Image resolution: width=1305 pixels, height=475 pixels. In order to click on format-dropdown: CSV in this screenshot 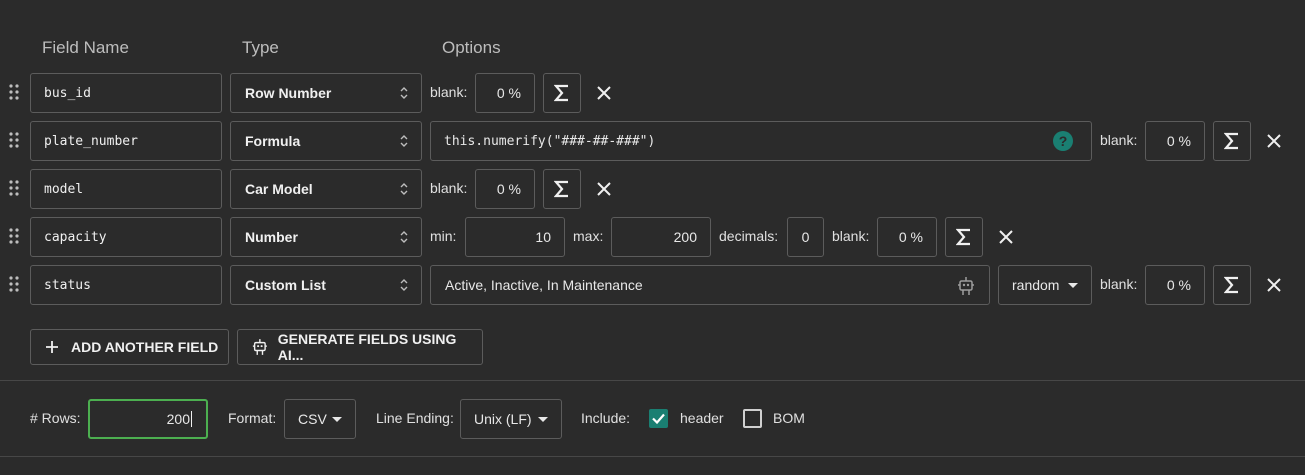, I will do `click(320, 419)`.